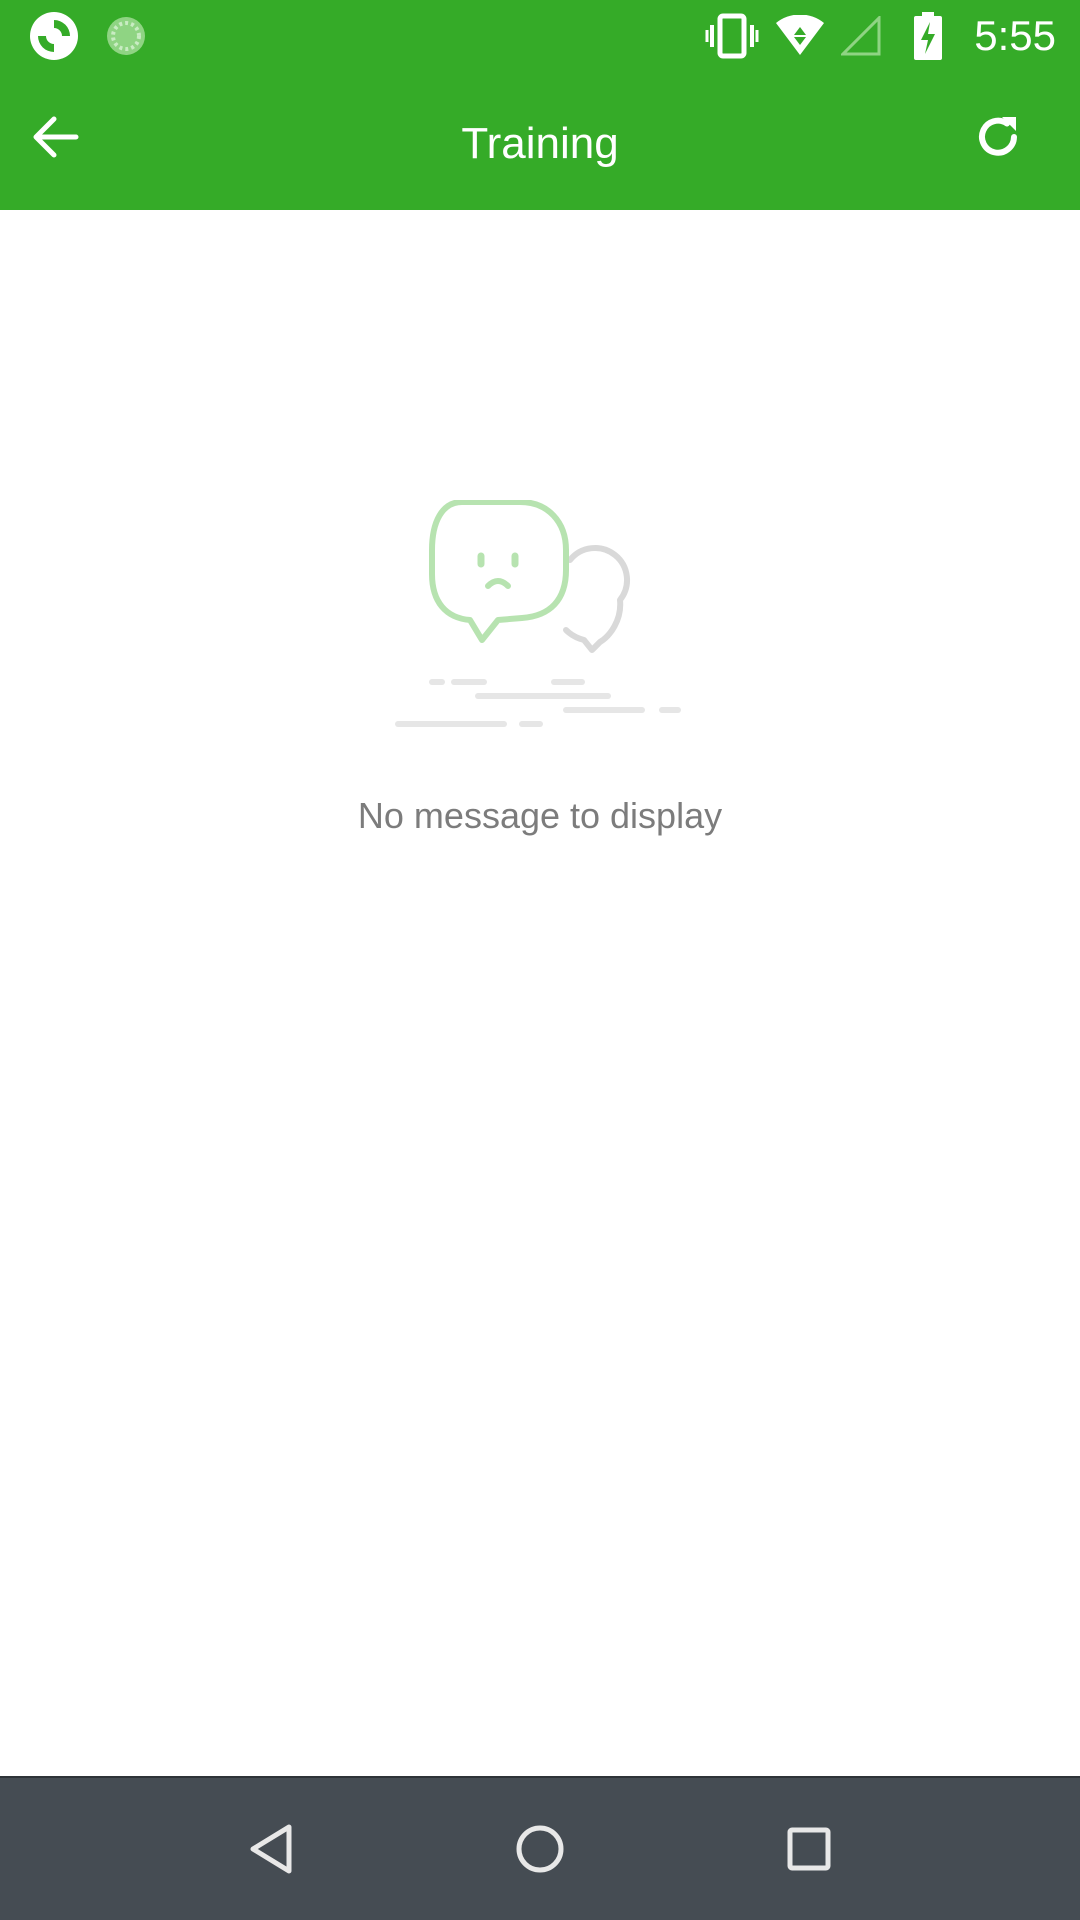  I want to click on nav-recents-button, so click(809, 1851).